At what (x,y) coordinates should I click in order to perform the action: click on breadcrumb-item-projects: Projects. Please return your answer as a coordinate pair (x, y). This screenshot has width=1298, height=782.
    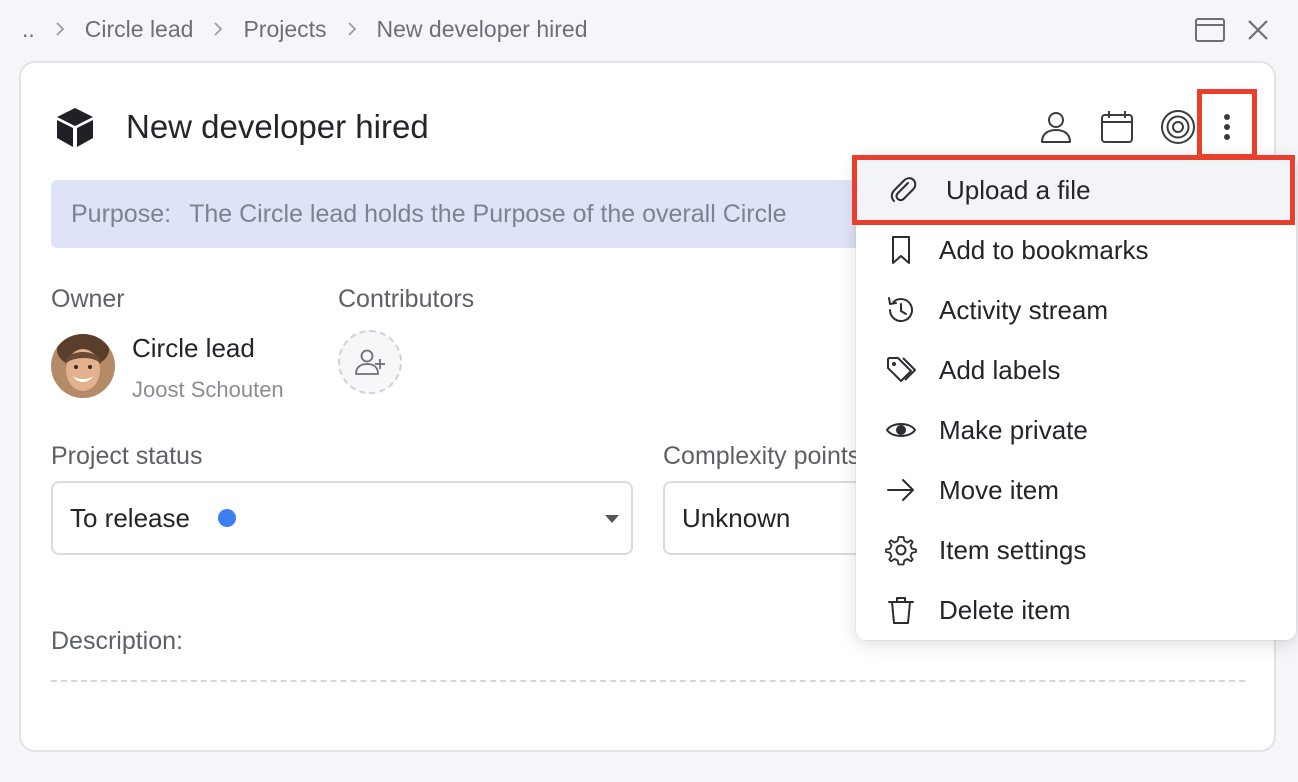
    Looking at the image, I should click on (284, 29).